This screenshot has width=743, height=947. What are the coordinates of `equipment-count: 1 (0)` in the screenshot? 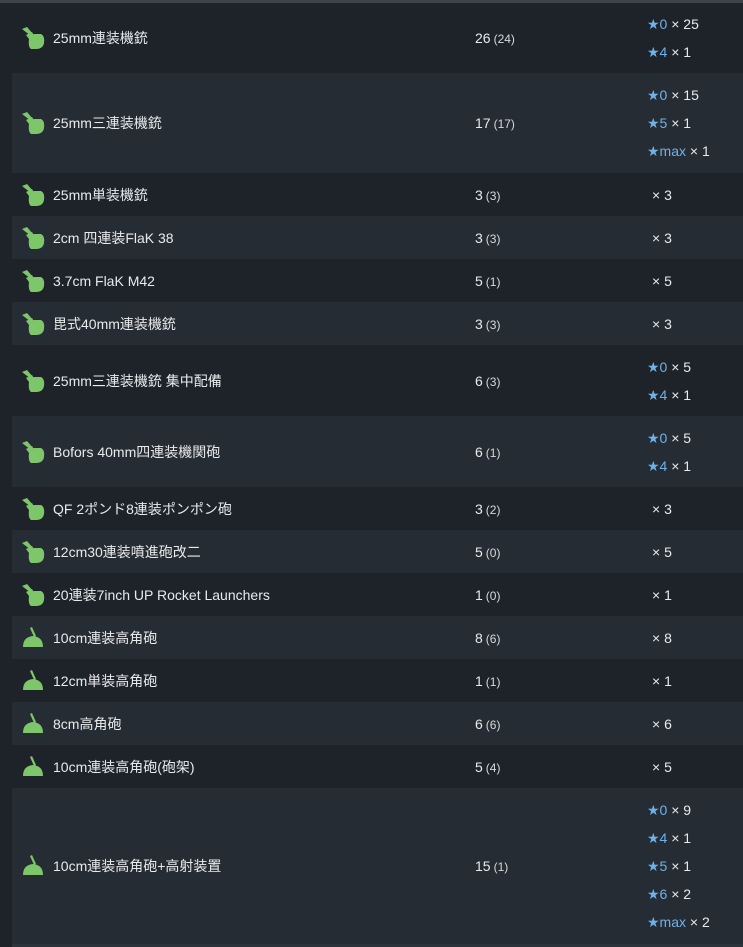 It's located at (487, 595).